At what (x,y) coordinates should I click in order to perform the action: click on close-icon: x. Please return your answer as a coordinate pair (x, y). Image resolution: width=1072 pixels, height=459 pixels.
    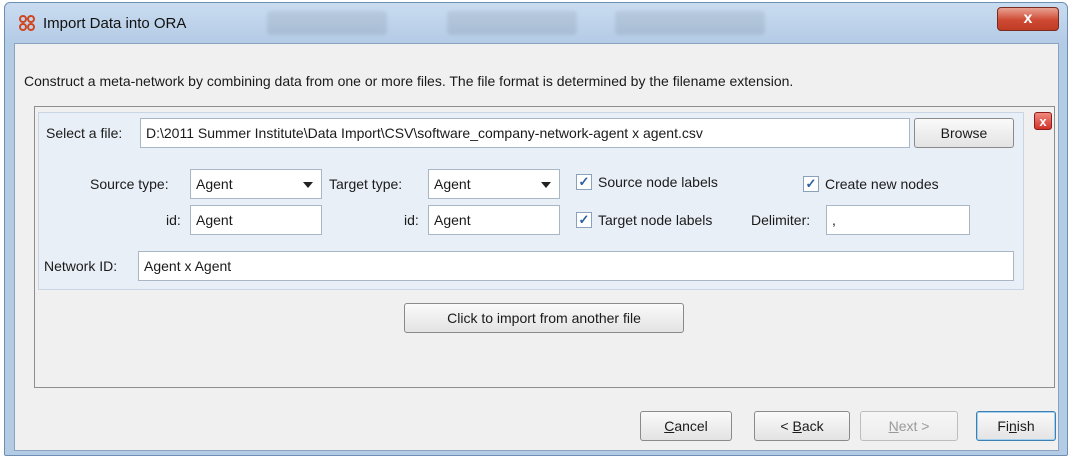
    Looking at the image, I should click on (1028, 18).